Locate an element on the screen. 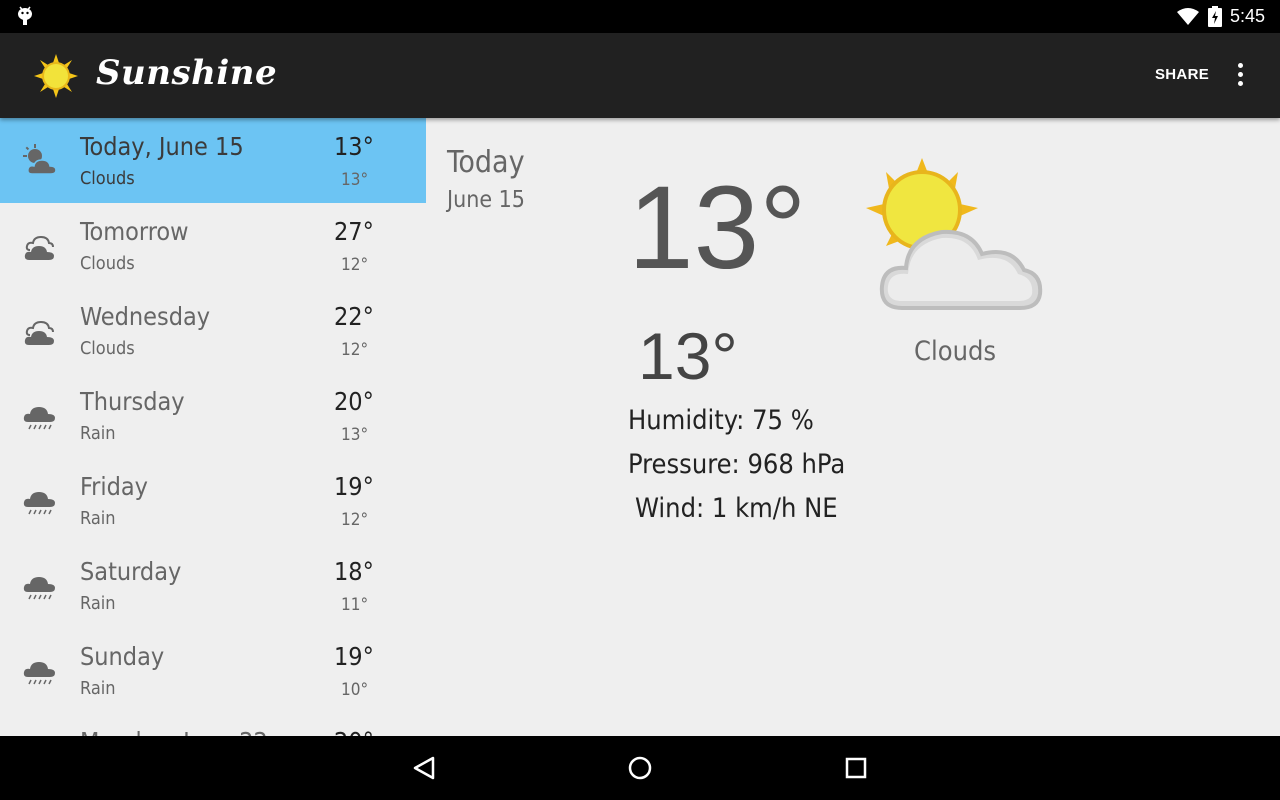 This screenshot has width=1280, height=800. forecast-day: Tomorrow is located at coordinates (134, 231).